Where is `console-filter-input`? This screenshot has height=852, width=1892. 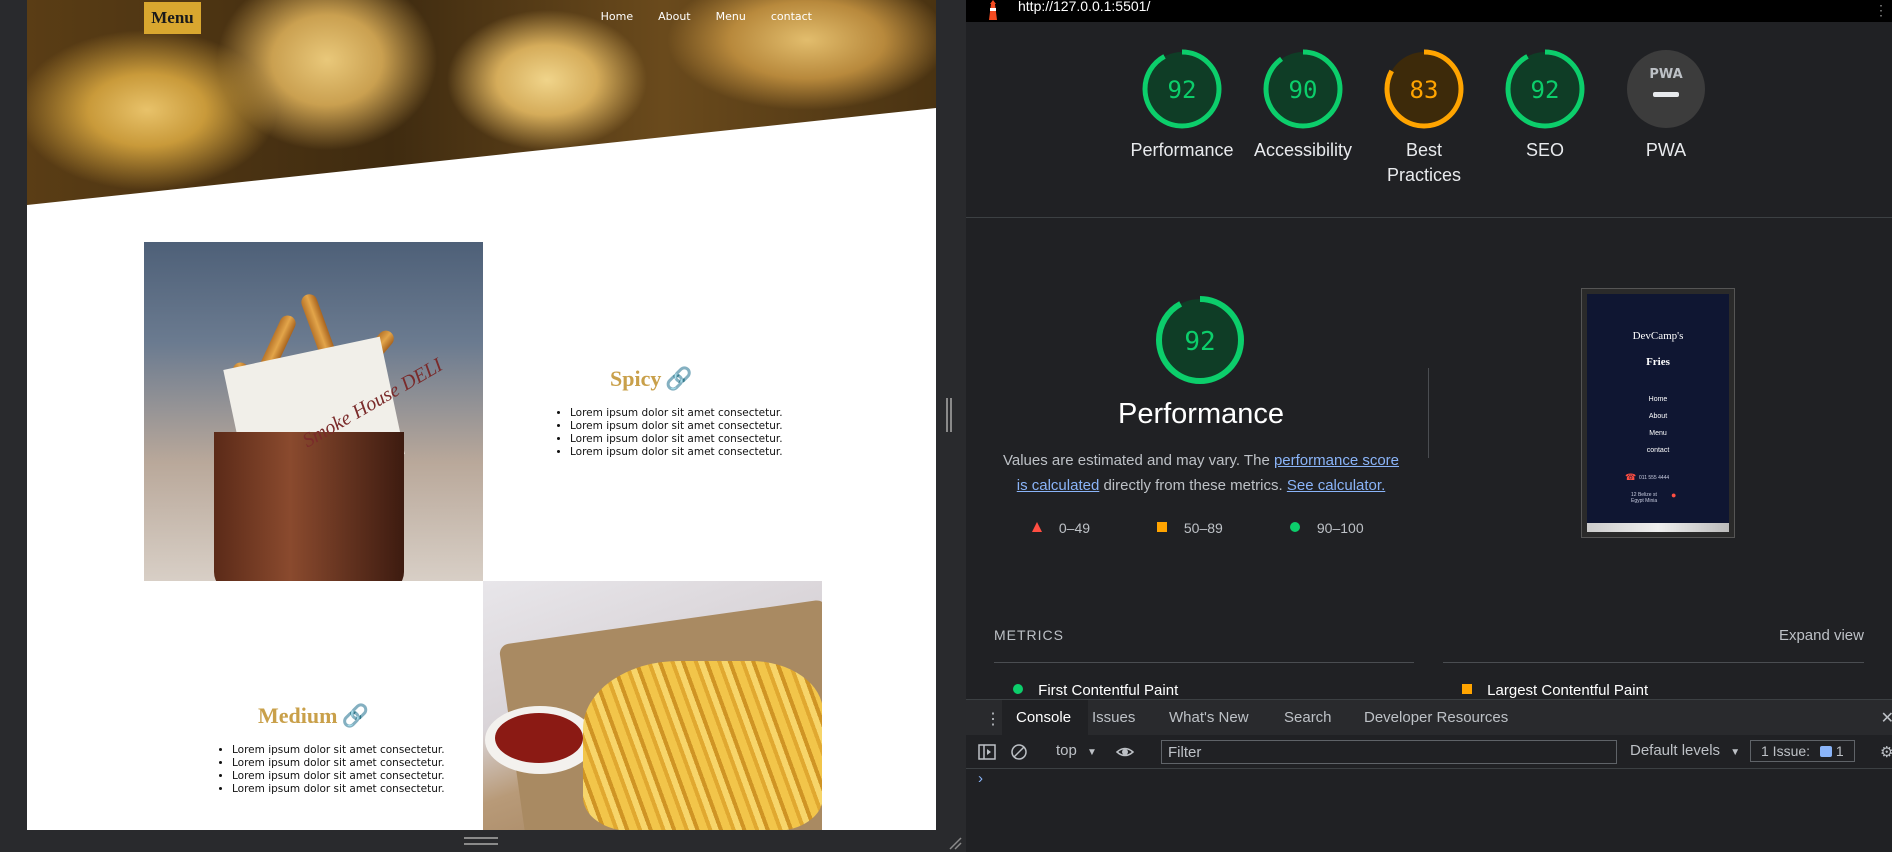 console-filter-input is located at coordinates (1389, 752).